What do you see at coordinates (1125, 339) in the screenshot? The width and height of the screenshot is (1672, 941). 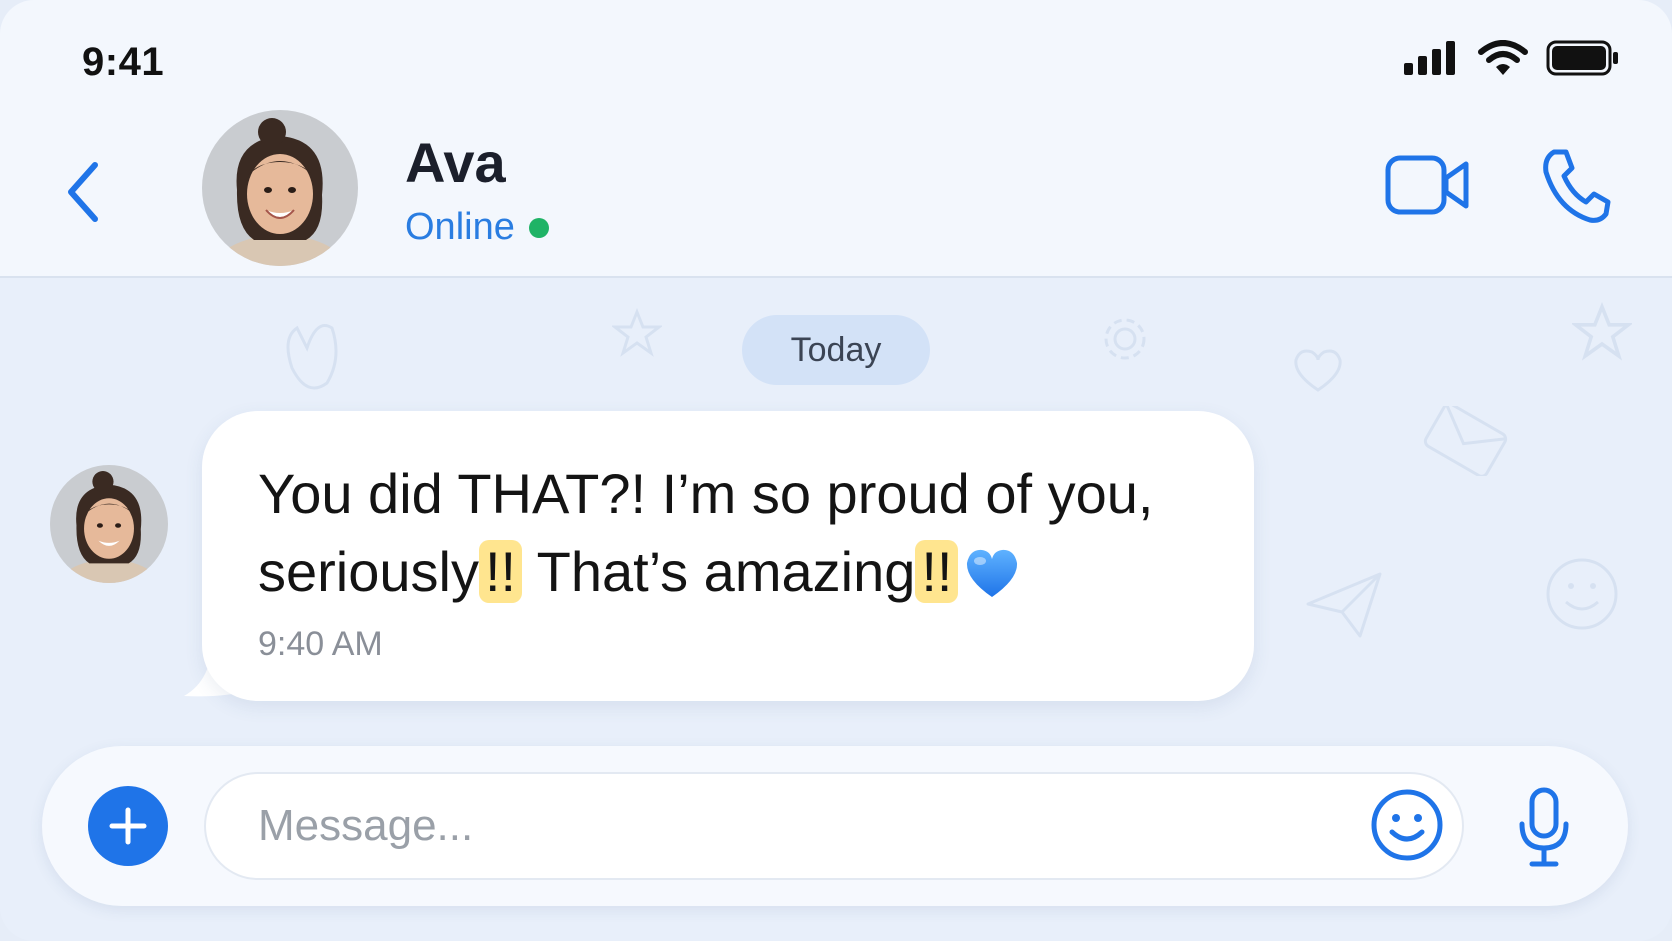 I see `flower-doodle-icon` at bounding box center [1125, 339].